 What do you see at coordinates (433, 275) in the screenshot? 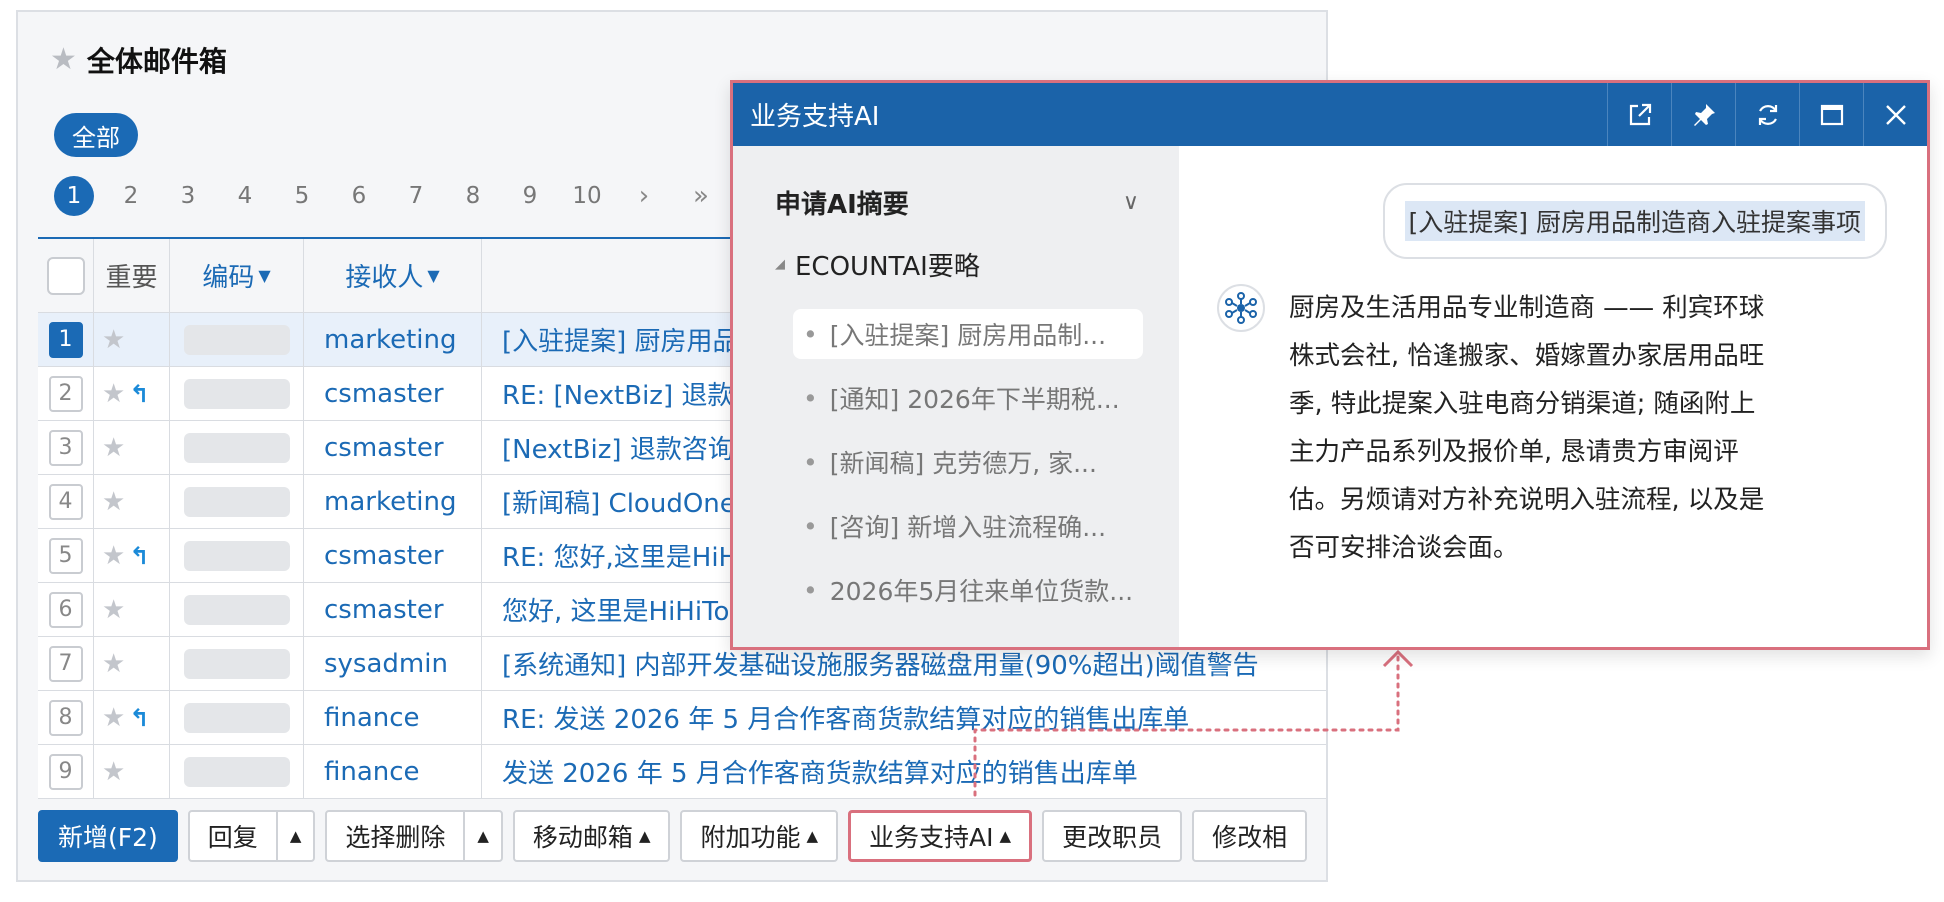
I see `sort-down-icon: ▼` at bounding box center [433, 275].